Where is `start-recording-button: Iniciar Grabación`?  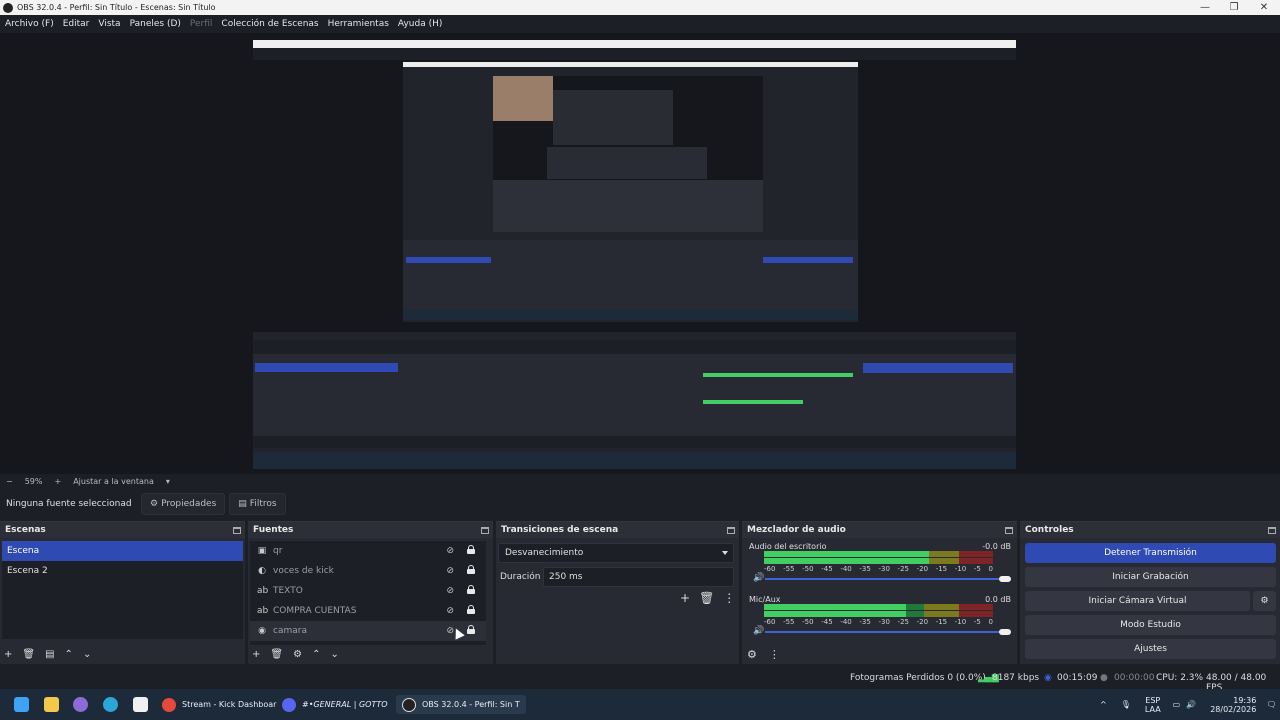
start-recording-button: Iniciar Grabación is located at coordinates (1150, 577).